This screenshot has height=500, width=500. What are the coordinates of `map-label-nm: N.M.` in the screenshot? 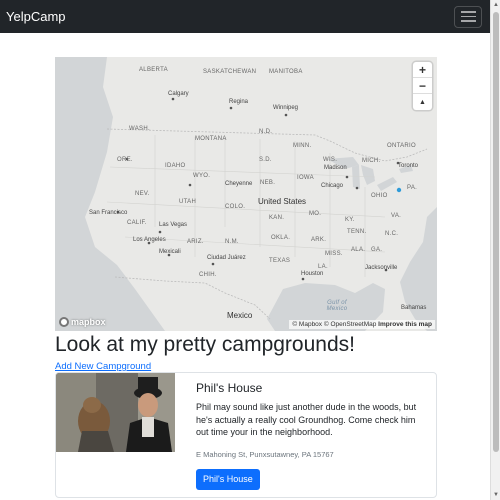 It's located at (232, 242).